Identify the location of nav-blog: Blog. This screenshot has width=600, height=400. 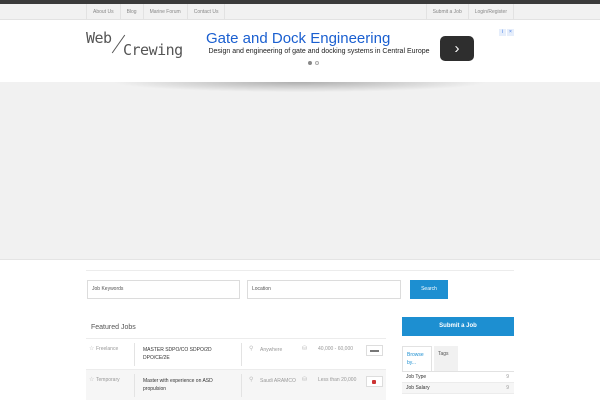
(131, 12).